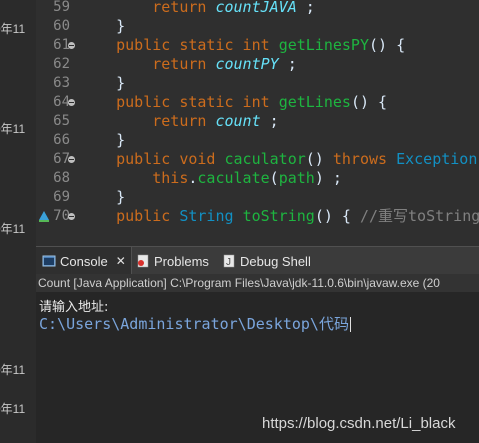 The width and height of the screenshot is (479, 443). What do you see at coordinates (233, 178) in the screenshot?
I see `code-token: caculate` at bounding box center [233, 178].